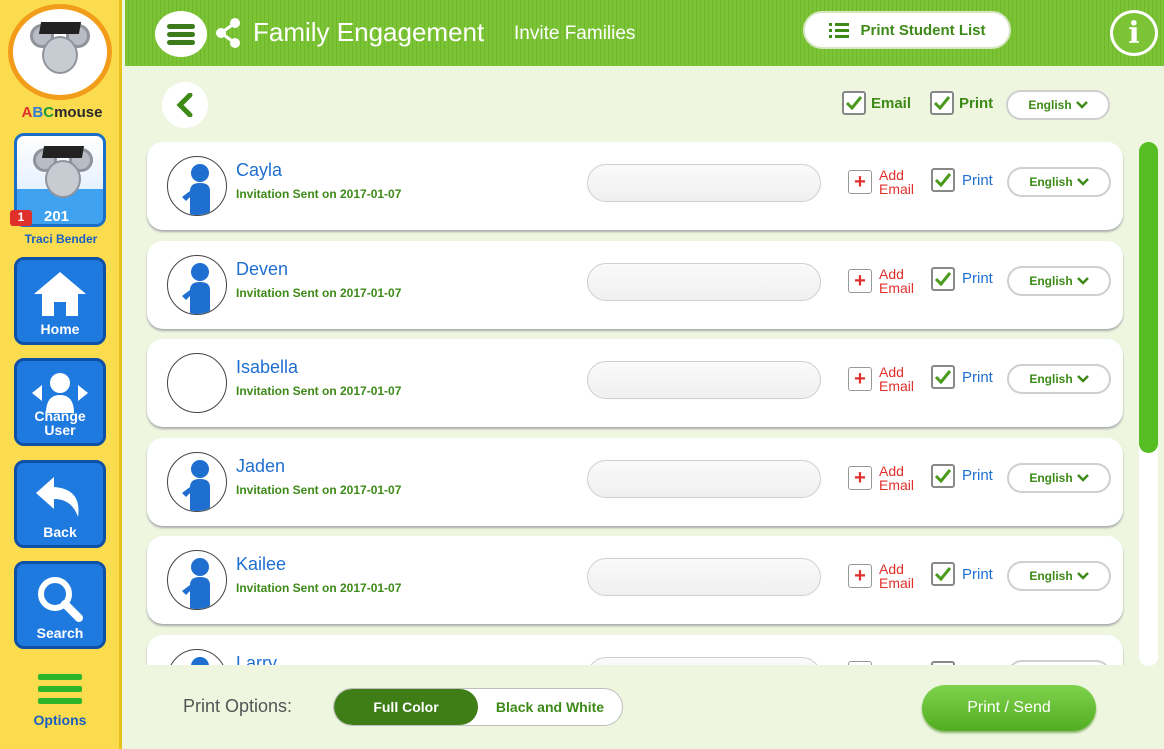 Image resolution: width=1164 pixels, height=749 pixels. I want to click on hamburger-icon, so click(181, 34).